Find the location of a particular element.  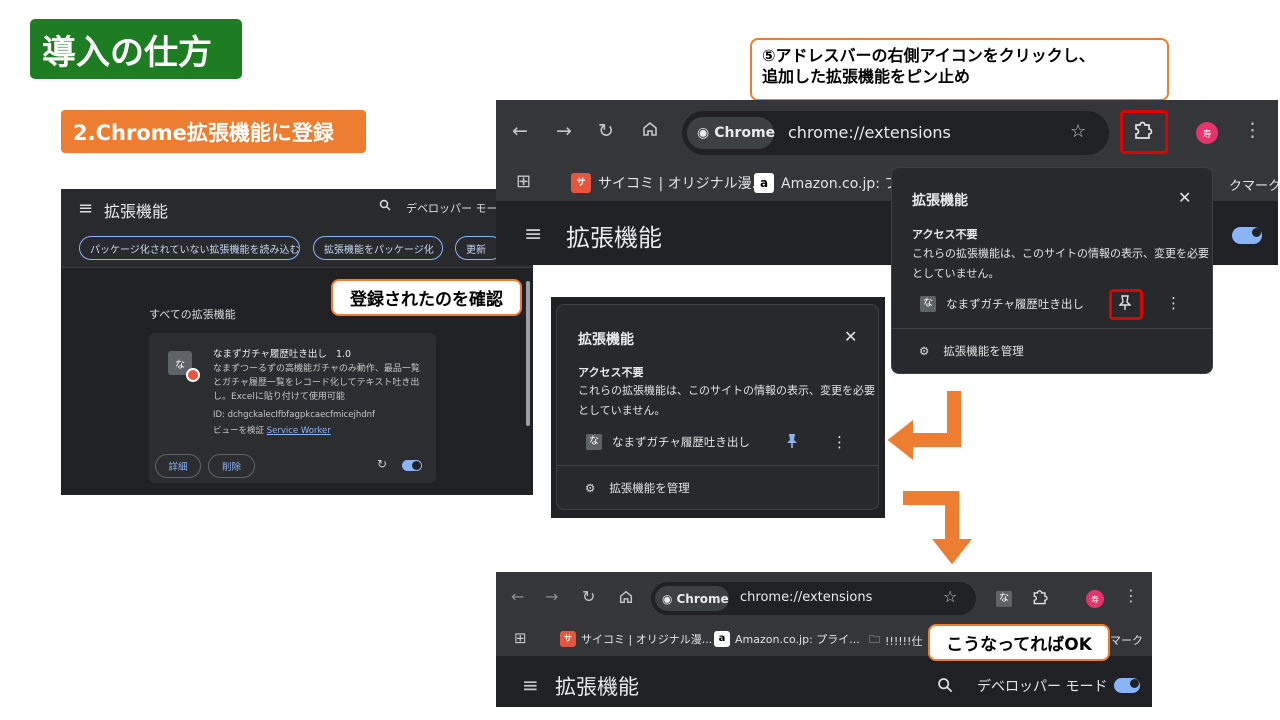

callout-registered: 登録されたのを確認 is located at coordinates (426, 297).